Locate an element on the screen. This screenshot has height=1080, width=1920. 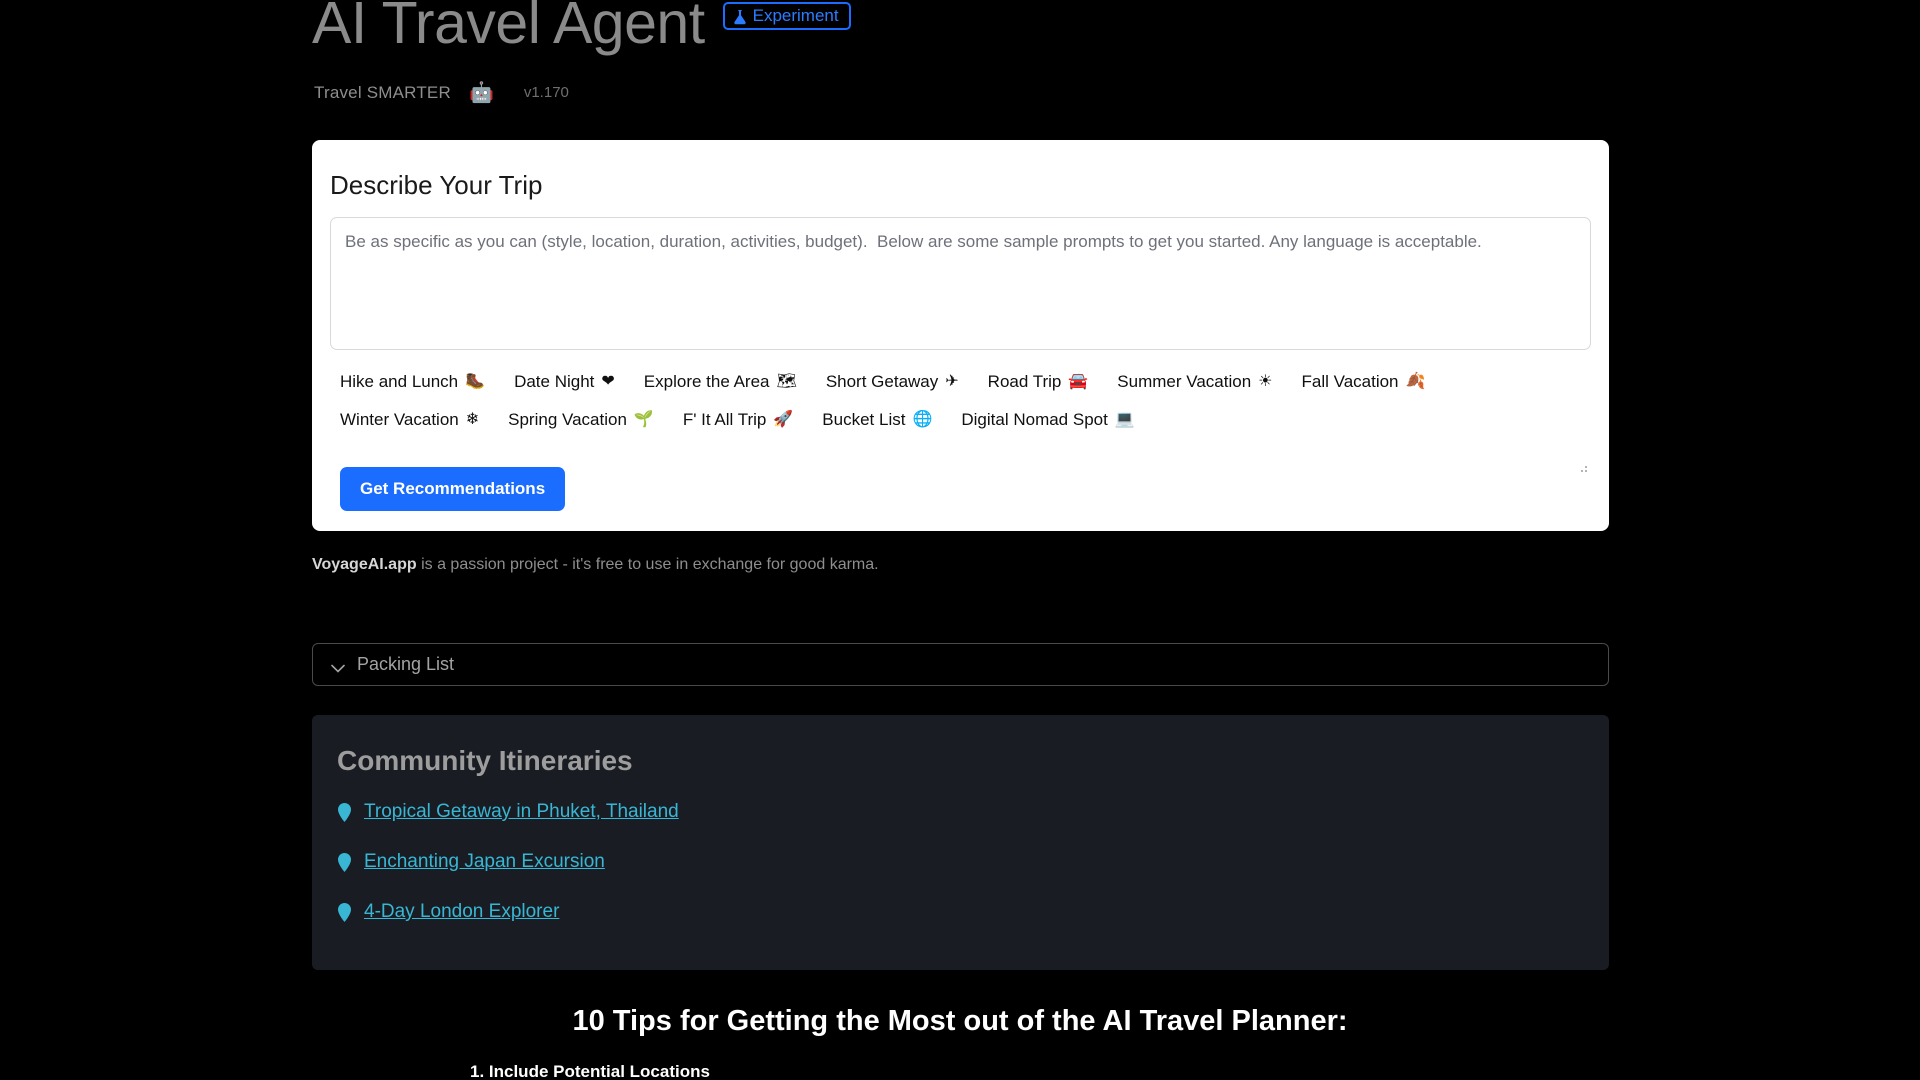
prompt-chip-label: Fall Vacation is located at coordinates (1350, 381).